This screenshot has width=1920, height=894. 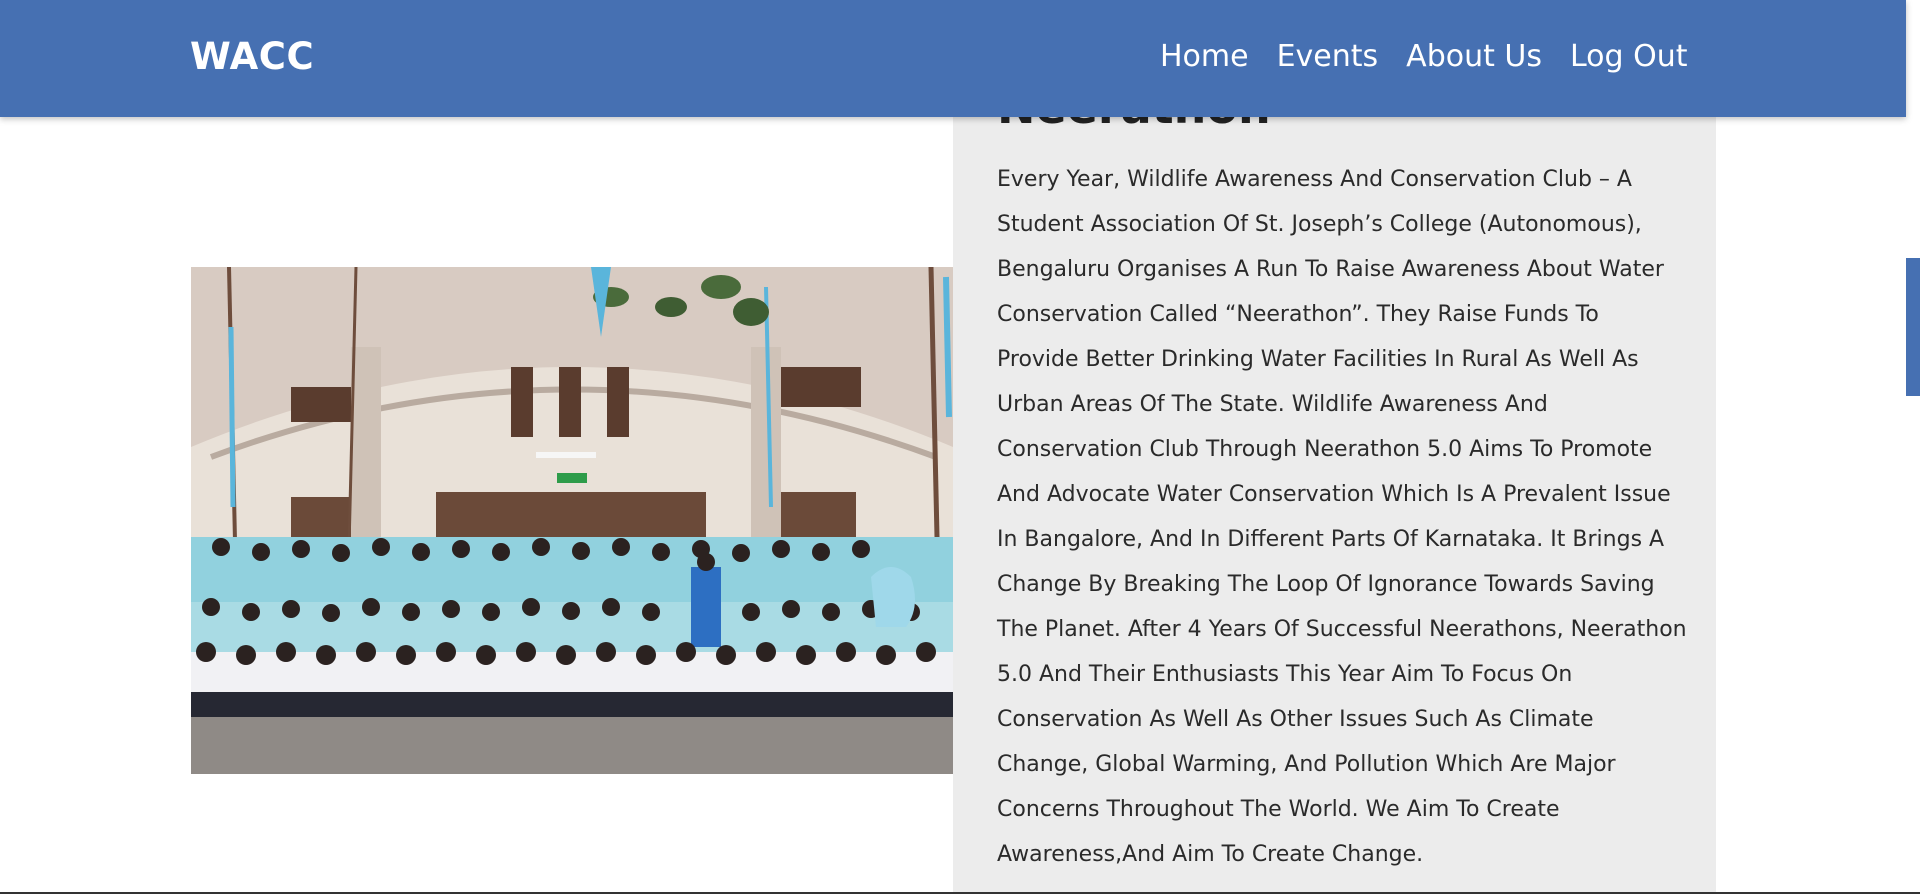 What do you see at coordinates (953, 58) in the screenshot?
I see `top-navbar: WACC Home Events About Us Log Out` at bounding box center [953, 58].